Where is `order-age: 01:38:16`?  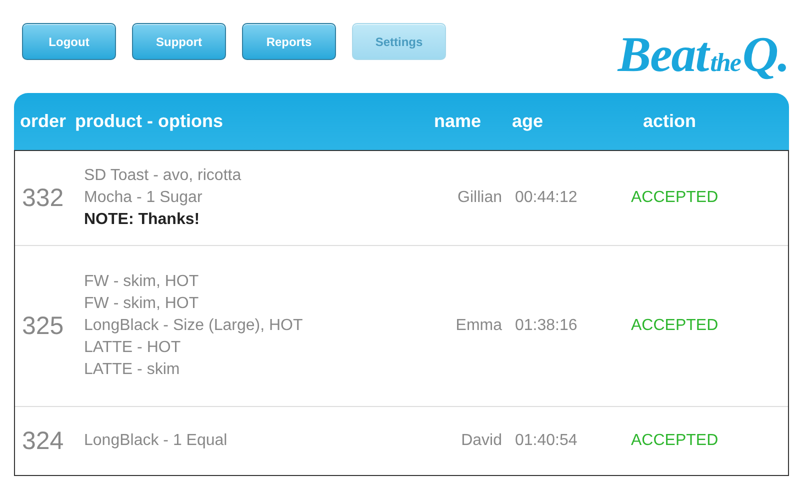
order-age: 01:38:16 is located at coordinates (546, 326).